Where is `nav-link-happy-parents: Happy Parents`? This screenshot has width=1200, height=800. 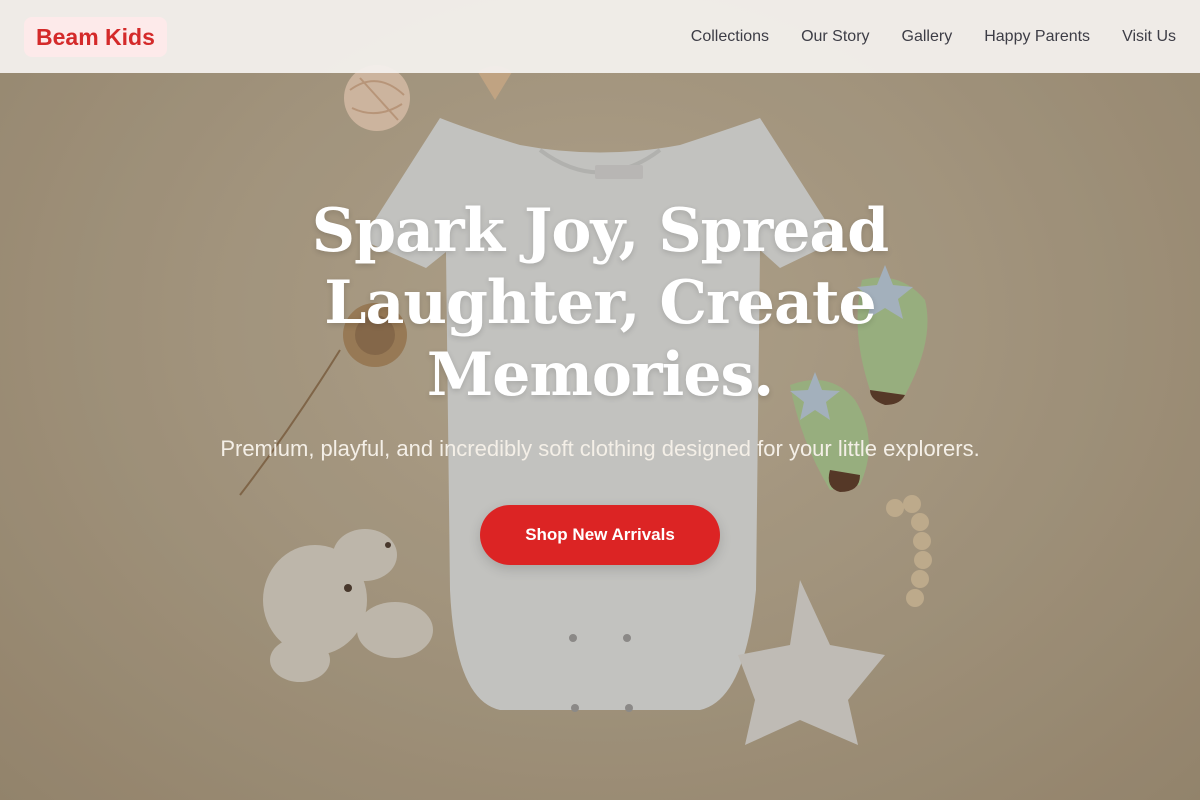
nav-link-happy-parents: Happy Parents is located at coordinates (1037, 37).